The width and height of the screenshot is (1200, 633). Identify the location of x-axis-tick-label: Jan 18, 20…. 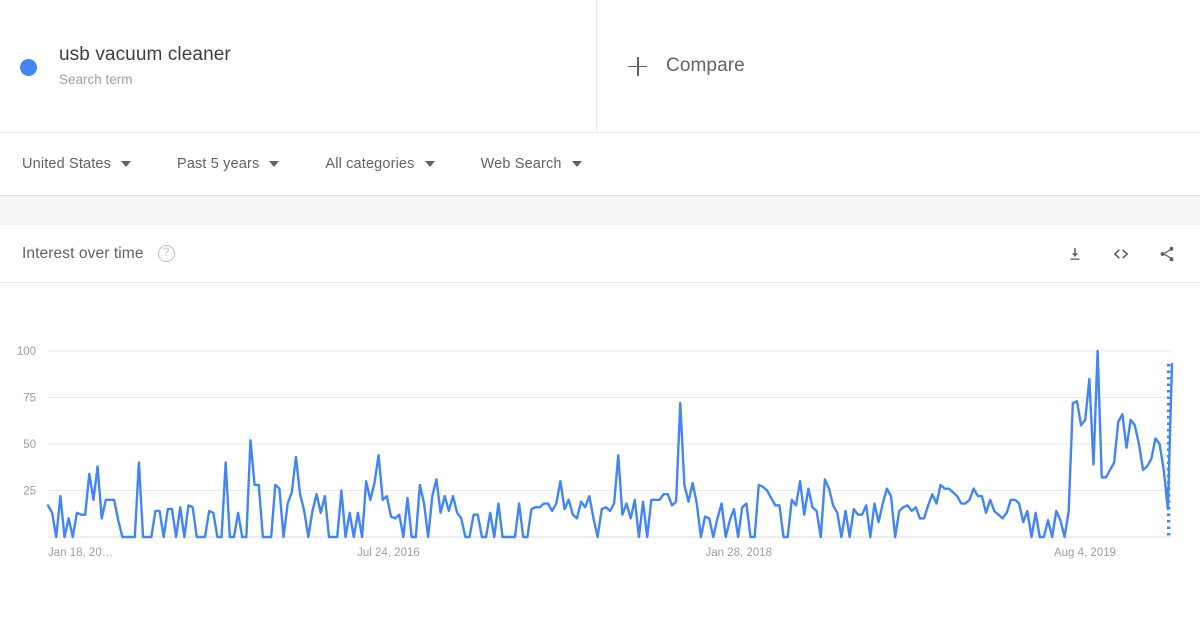
(80, 553).